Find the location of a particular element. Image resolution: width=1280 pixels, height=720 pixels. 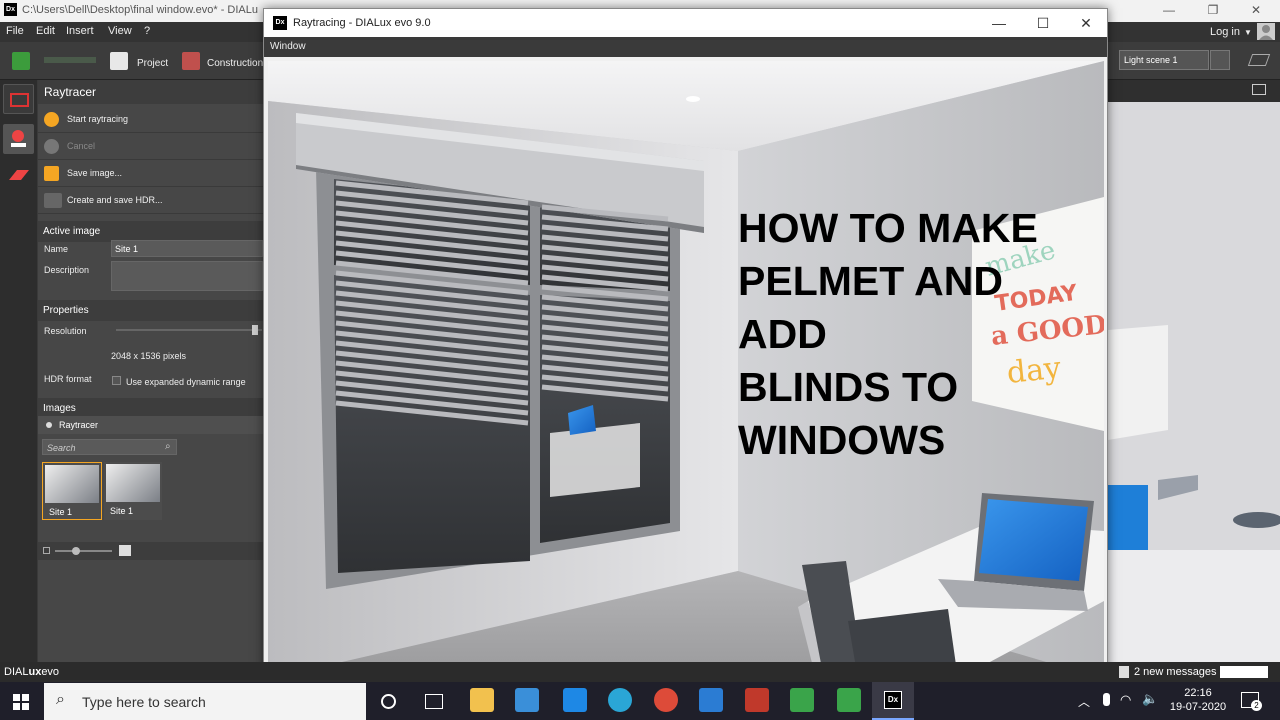

task-view-icon is located at coordinates (434, 701).